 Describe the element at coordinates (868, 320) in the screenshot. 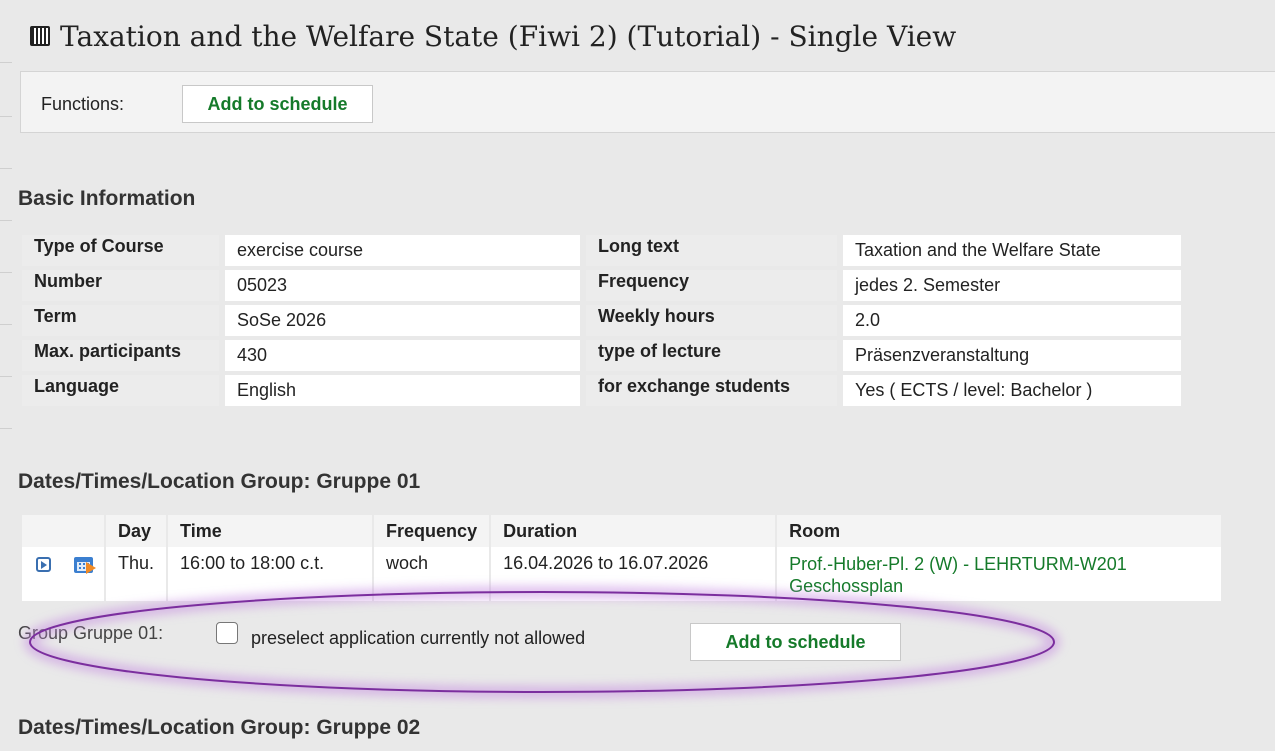

I see `field-value: 2.0` at that location.